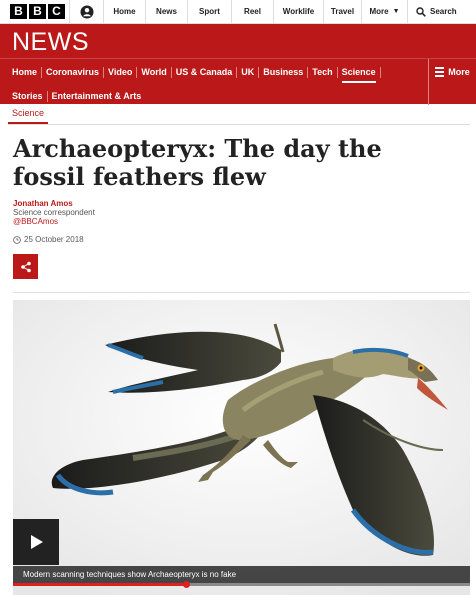 The height and width of the screenshot is (595, 476). I want to click on section-nav-home: Home, so click(25, 72).